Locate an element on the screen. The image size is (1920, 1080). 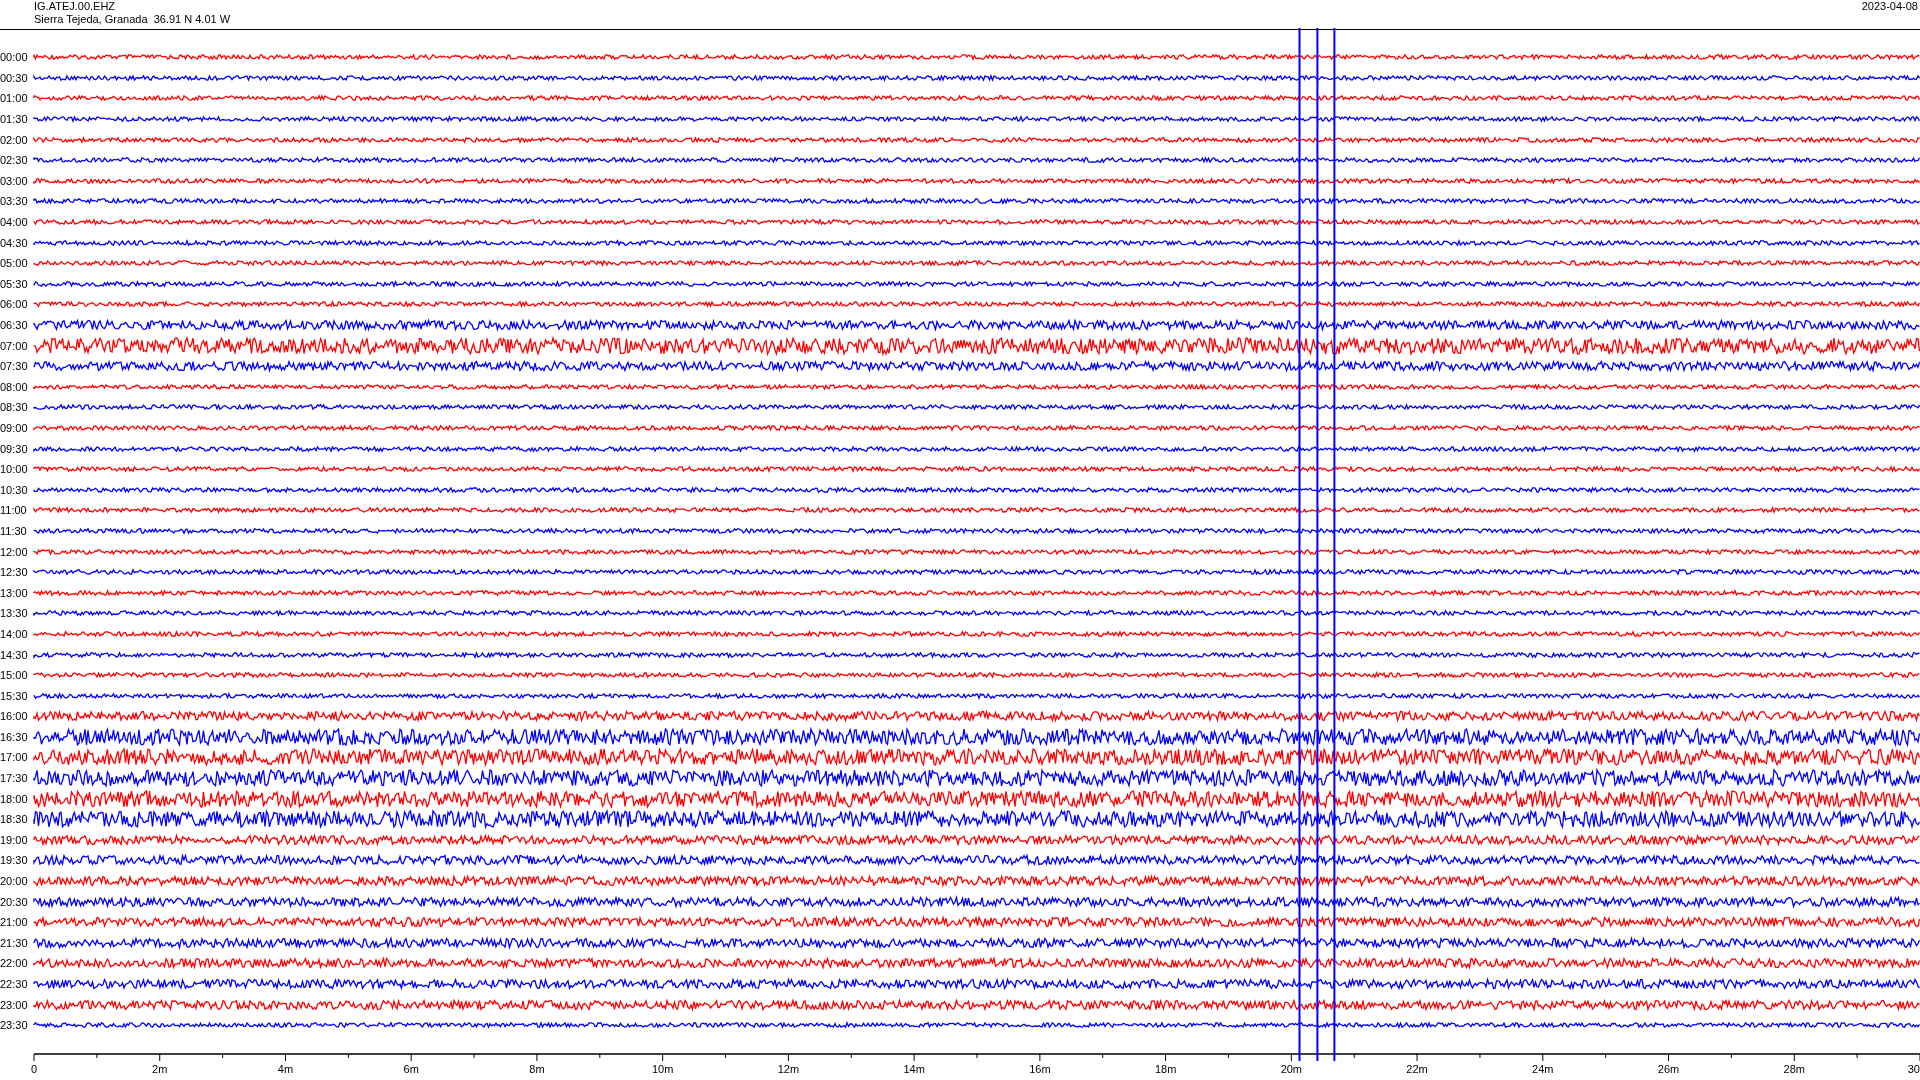
time-label: 06:30 is located at coordinates (14, 325).